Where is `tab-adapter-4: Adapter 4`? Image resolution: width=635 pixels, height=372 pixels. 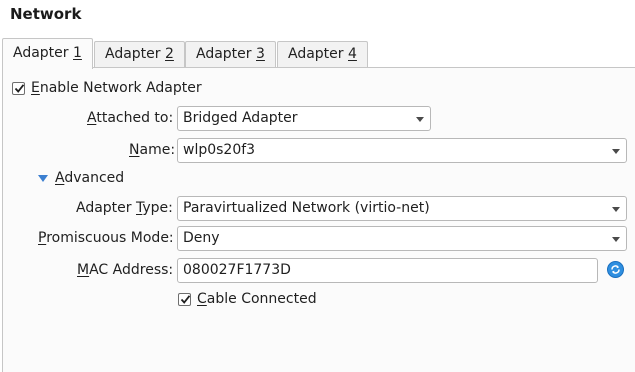 tab-adapter-4: Adapter 4 is located at coordinates (322, 54).